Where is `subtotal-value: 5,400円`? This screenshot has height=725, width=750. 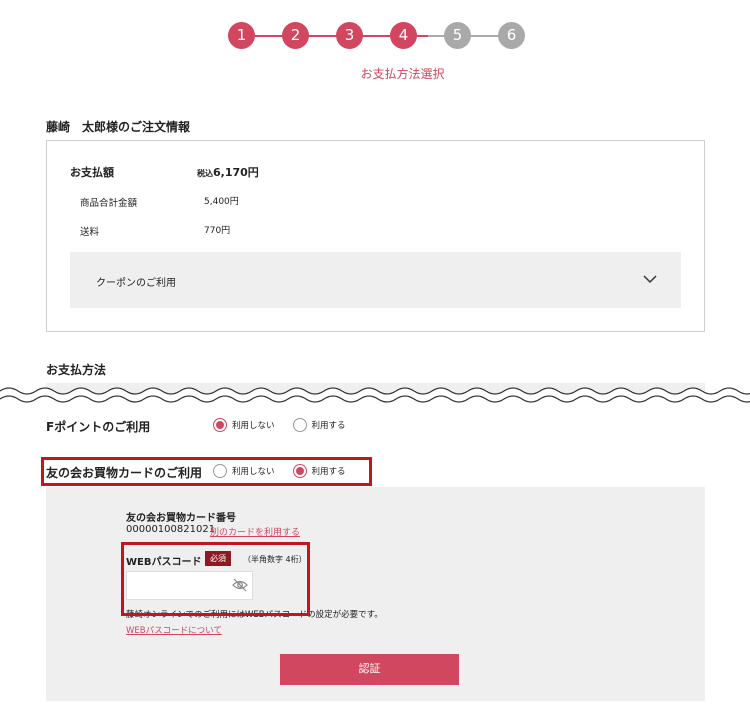 subtotal-value: 5,400円 is located at coordinates (221, 202).